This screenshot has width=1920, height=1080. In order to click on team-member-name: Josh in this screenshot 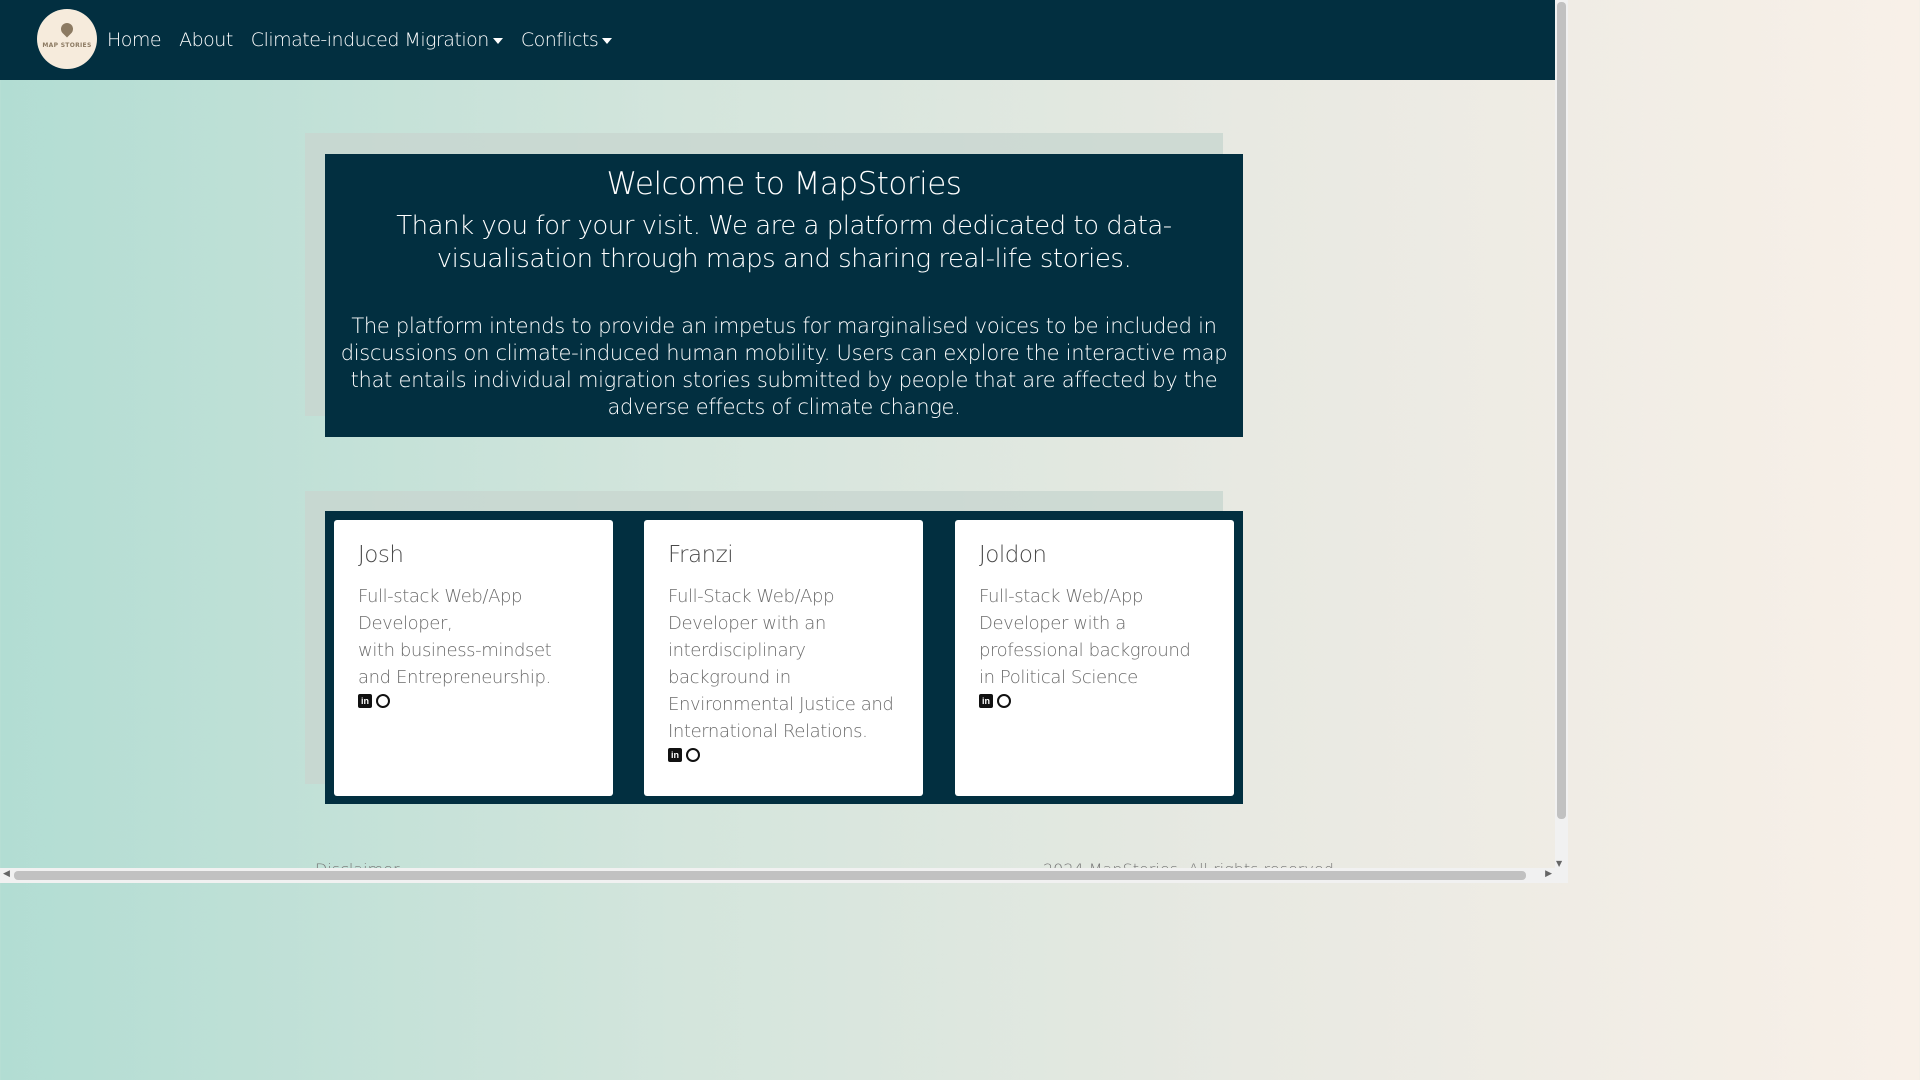, I will do `click(381, 555)`.